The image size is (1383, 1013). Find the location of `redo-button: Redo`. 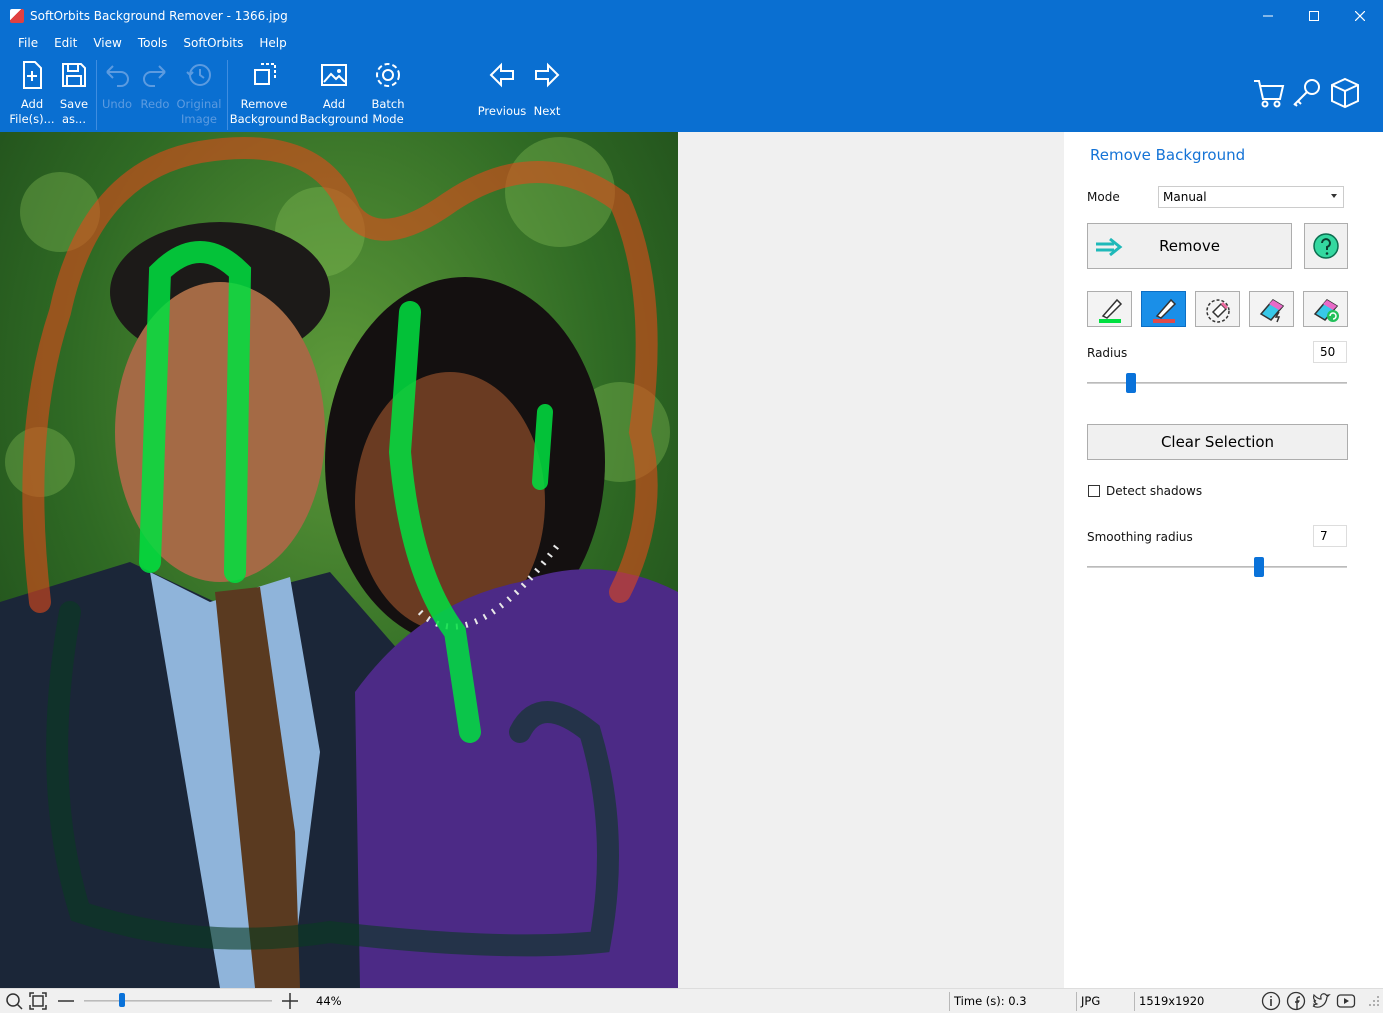

redo-button: Redo is located at coordinates (155, 86).